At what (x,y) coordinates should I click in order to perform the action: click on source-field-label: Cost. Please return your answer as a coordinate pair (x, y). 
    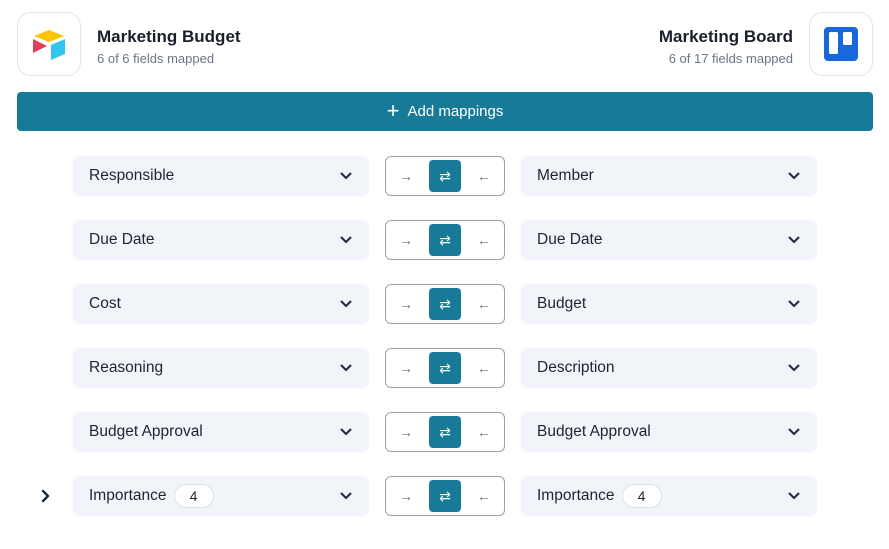
    Looking at the image, I should click on (105, 303).